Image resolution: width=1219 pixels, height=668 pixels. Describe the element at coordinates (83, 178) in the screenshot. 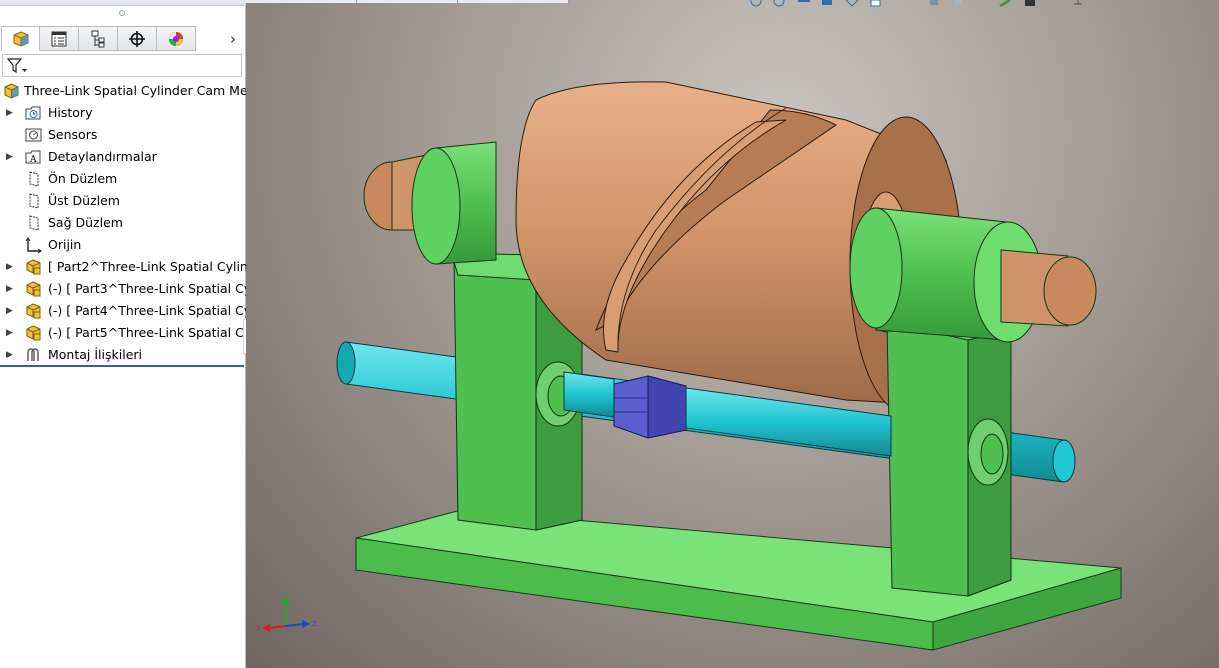

I see `tree-item-label: Ön Düzlem` at that location.